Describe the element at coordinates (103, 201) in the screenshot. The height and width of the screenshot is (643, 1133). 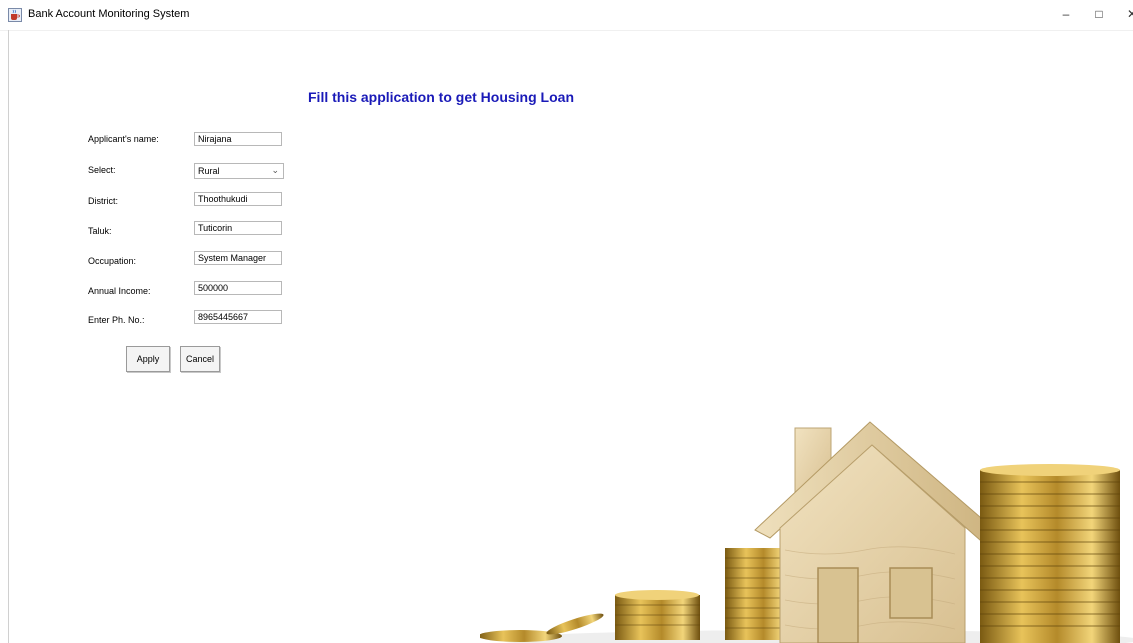
I see `district-label: District:` at that location.